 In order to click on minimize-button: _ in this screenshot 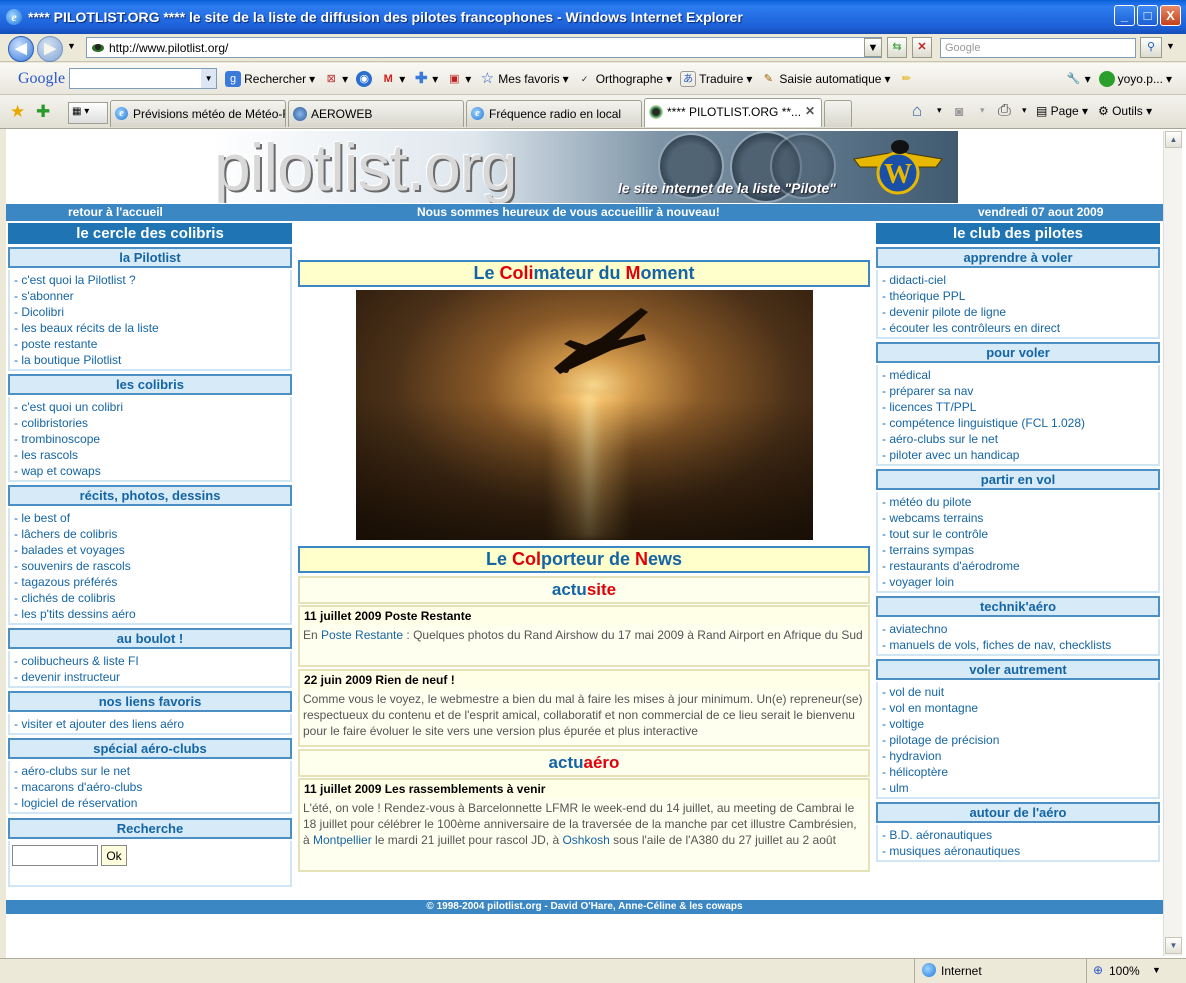, I will do `click(1124, 15)`.